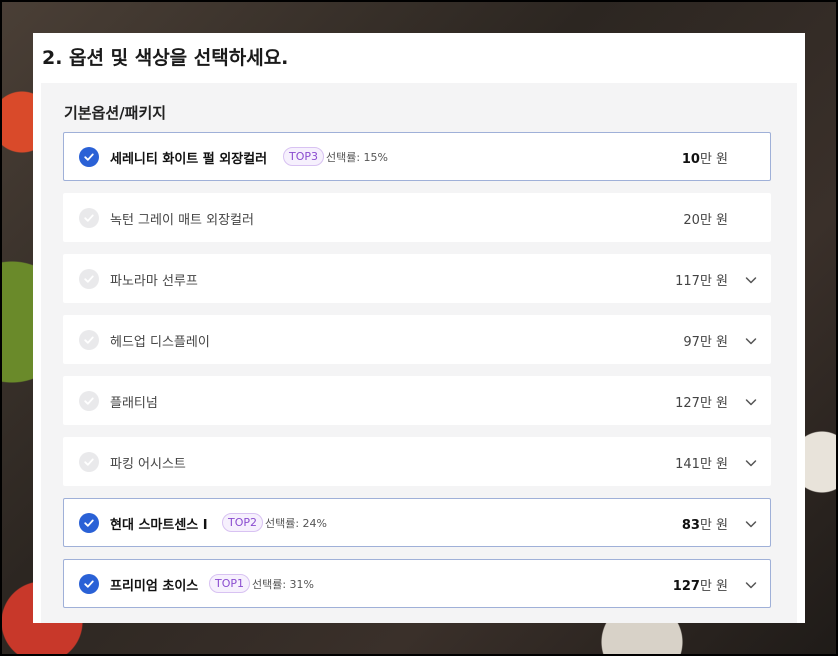 The height and width of the screenshot is (656, 838). Describe the element at coordinates (690, 159) in the screenshot. I see `price-amount: 10` at that location.